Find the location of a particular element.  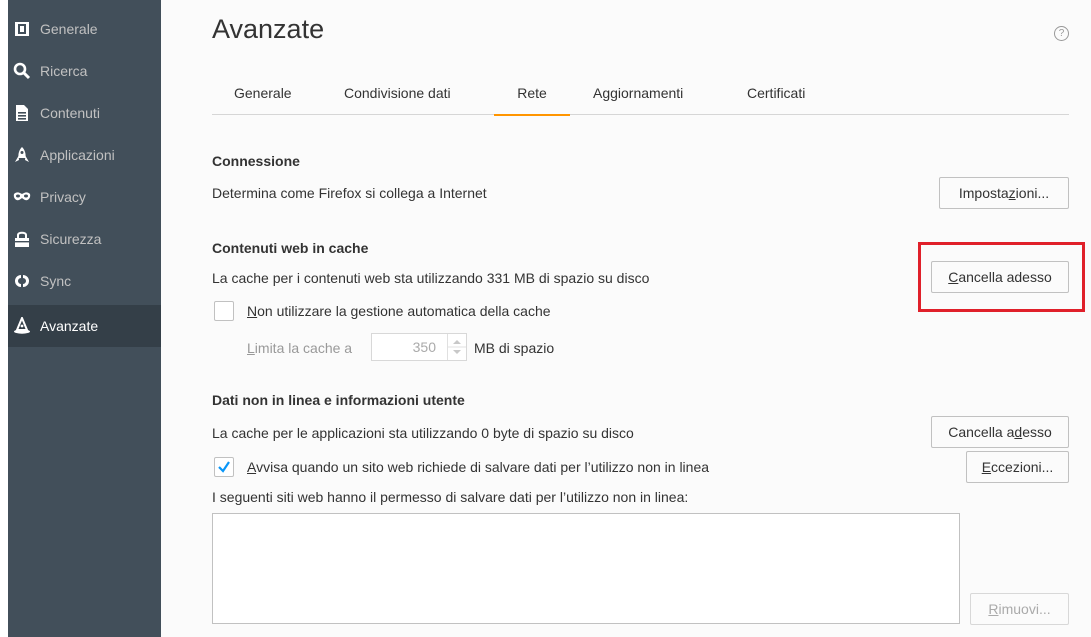

cache-limit-spinner is located at coordinates (456, 347).